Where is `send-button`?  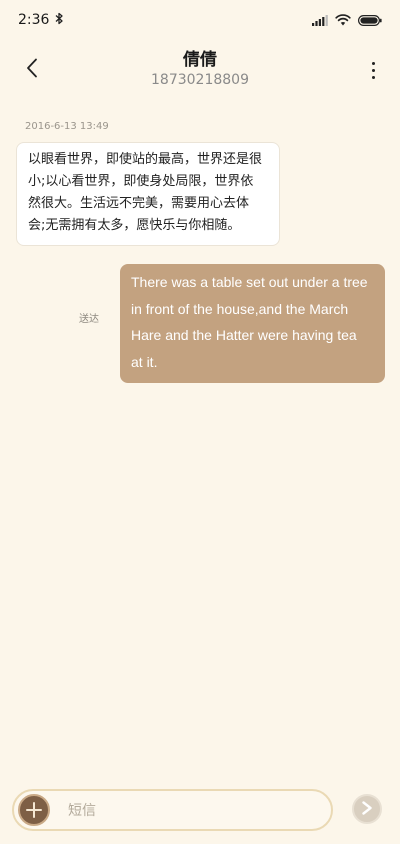 send-button is located at coordinates (367, 809).